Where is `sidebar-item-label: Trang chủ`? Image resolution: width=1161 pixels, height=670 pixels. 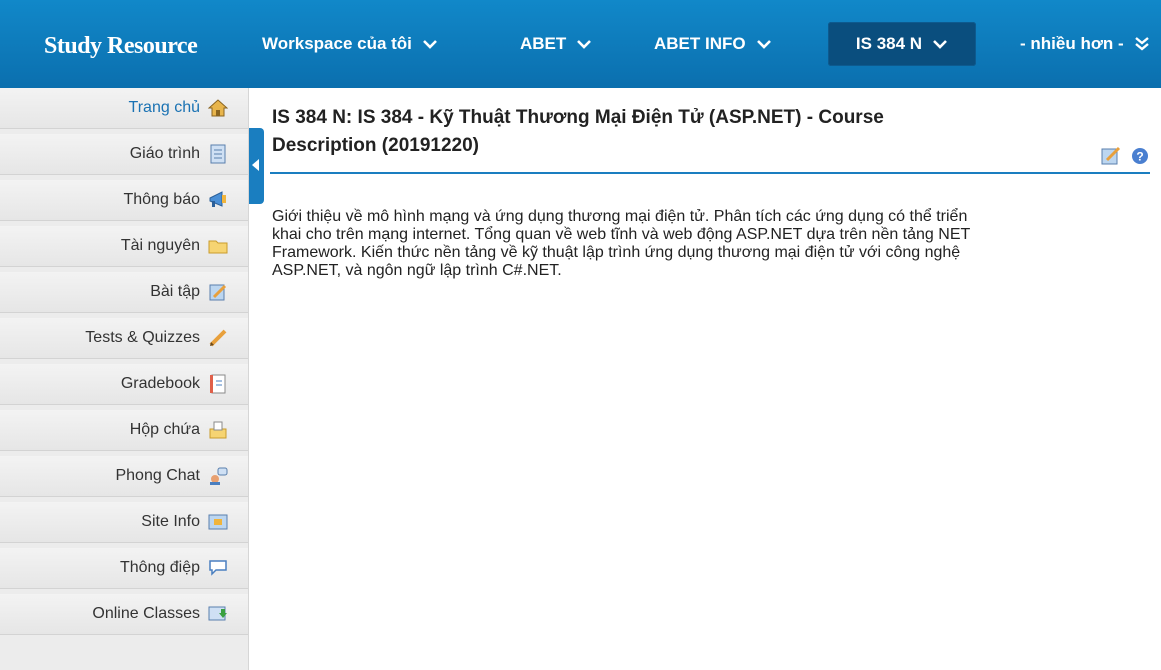 sidebar-item-label: Trang chủ is located at coordinates (164, 107).